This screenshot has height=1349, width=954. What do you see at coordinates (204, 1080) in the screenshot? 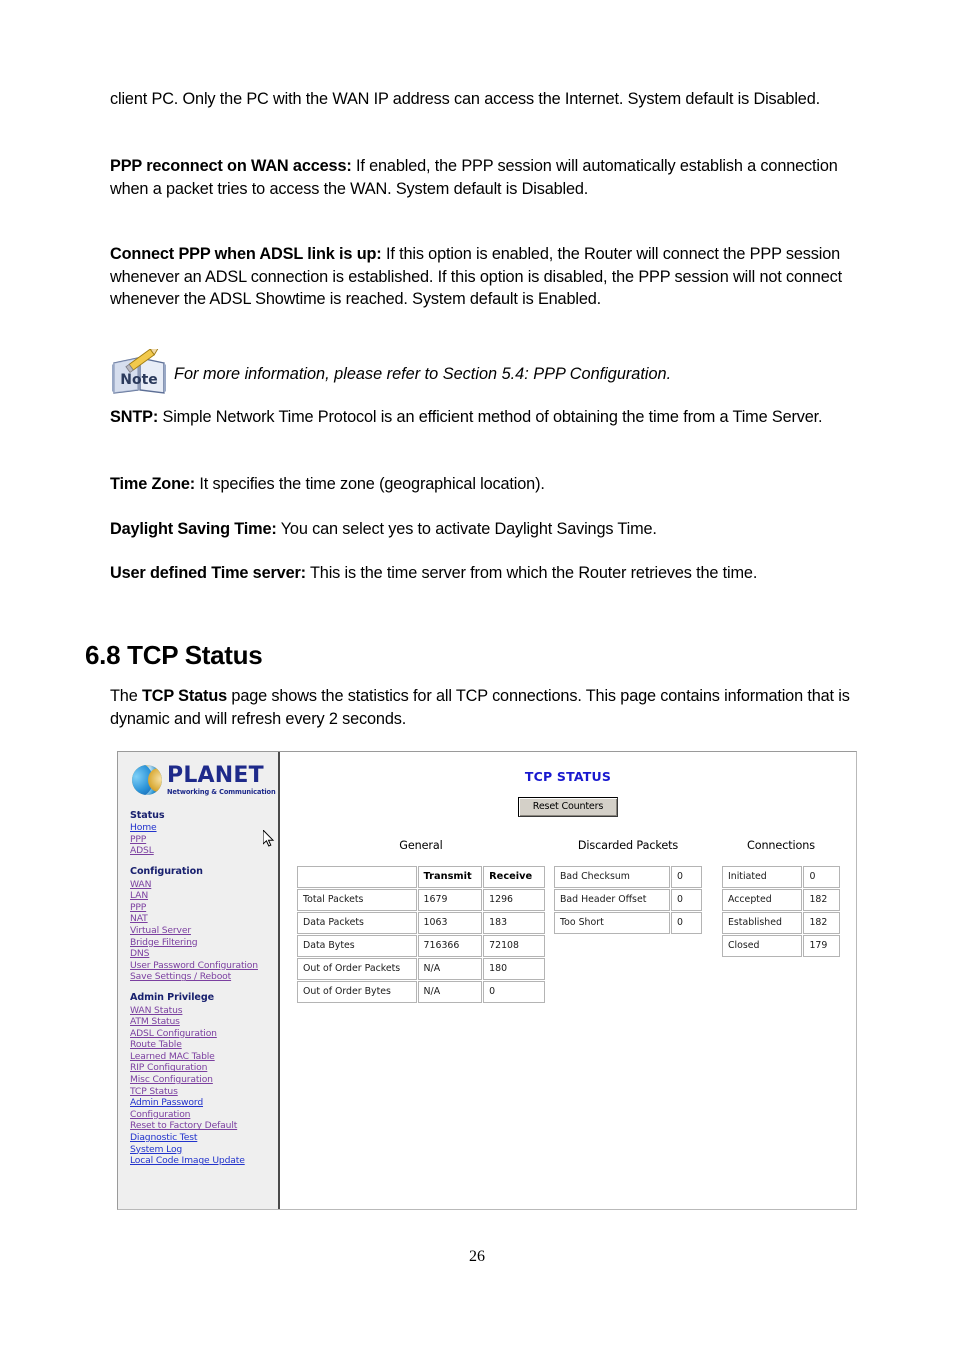
I see `sidebar-item-misc-configuration: Misc Configuration` at bounding box center [204, 1080].